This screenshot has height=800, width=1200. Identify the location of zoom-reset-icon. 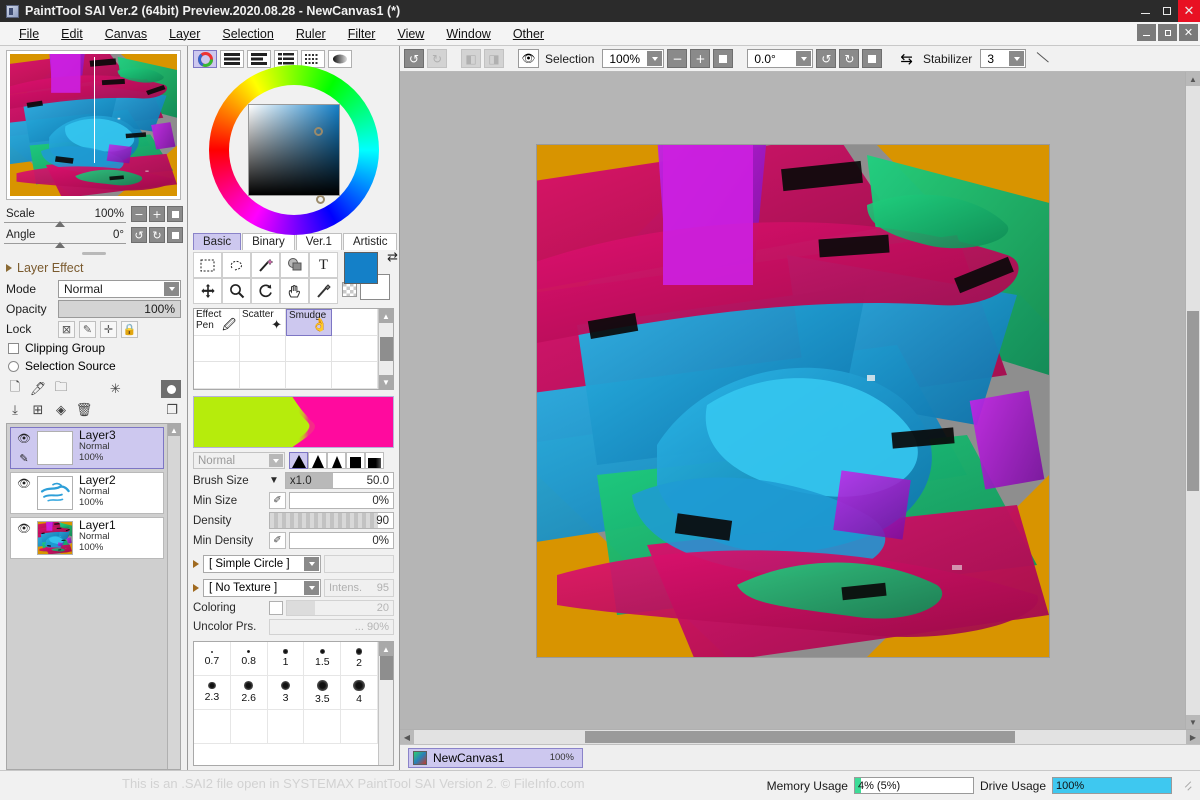
(723, 58).